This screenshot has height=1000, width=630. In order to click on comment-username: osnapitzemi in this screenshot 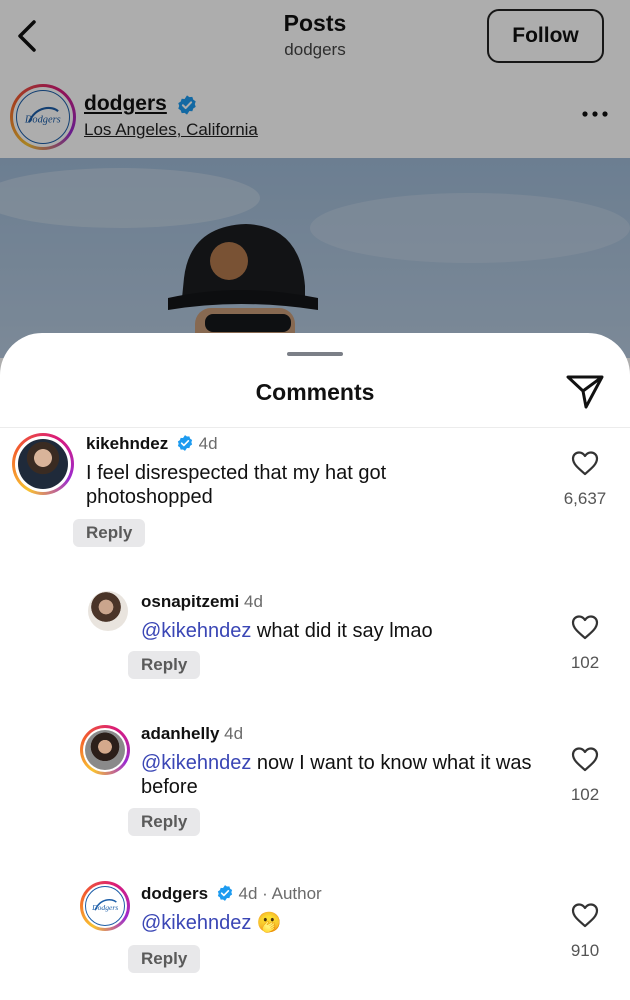, I will do `click(190, 601)`.